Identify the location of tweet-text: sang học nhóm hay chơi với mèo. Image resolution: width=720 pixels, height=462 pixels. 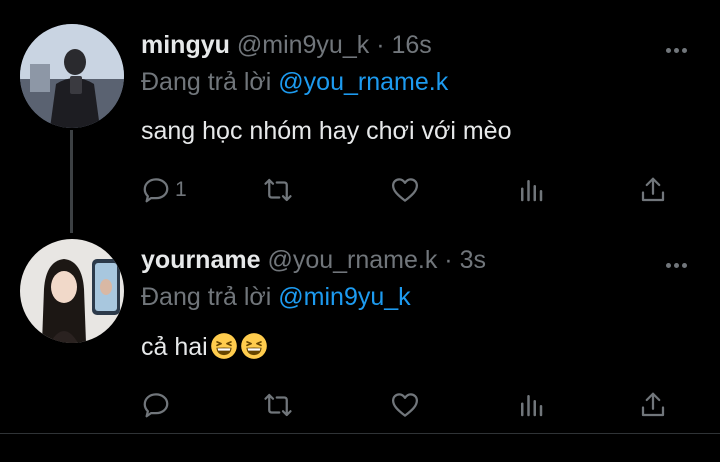
(326, 131).